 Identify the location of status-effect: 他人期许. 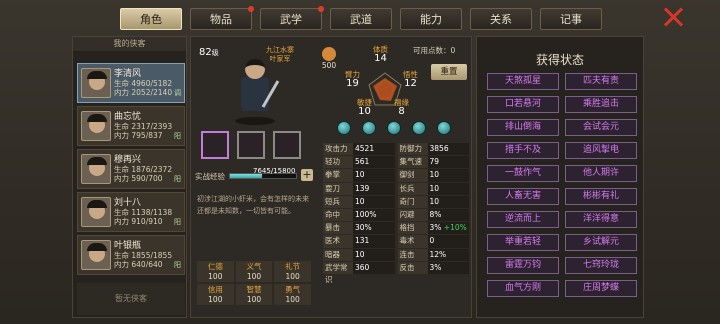
(601, 173).